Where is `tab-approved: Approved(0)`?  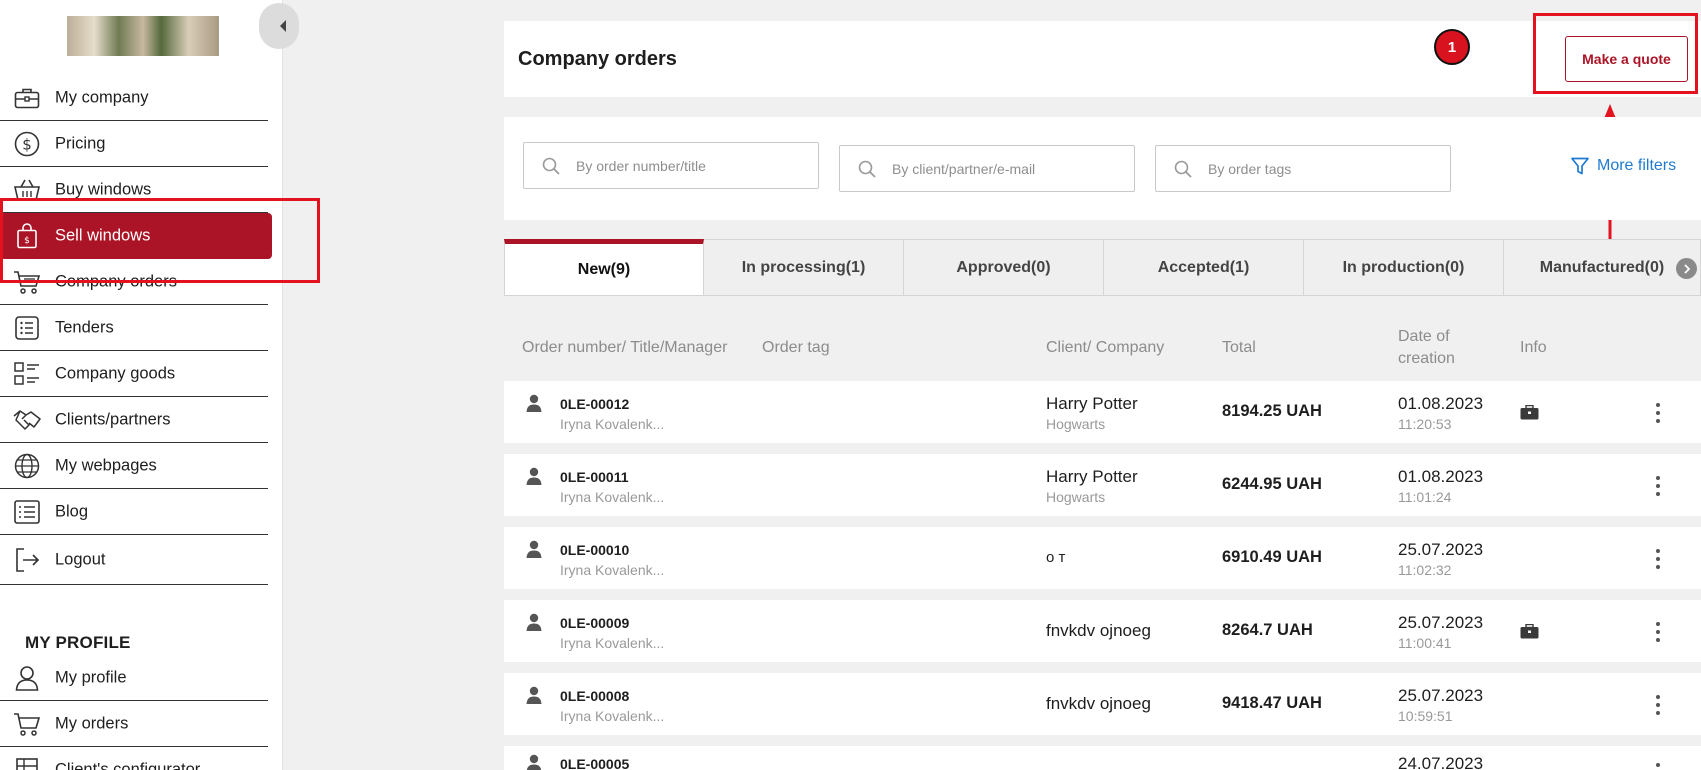
tab-approved: Approved(0) is located at coordinates (1004, 267).